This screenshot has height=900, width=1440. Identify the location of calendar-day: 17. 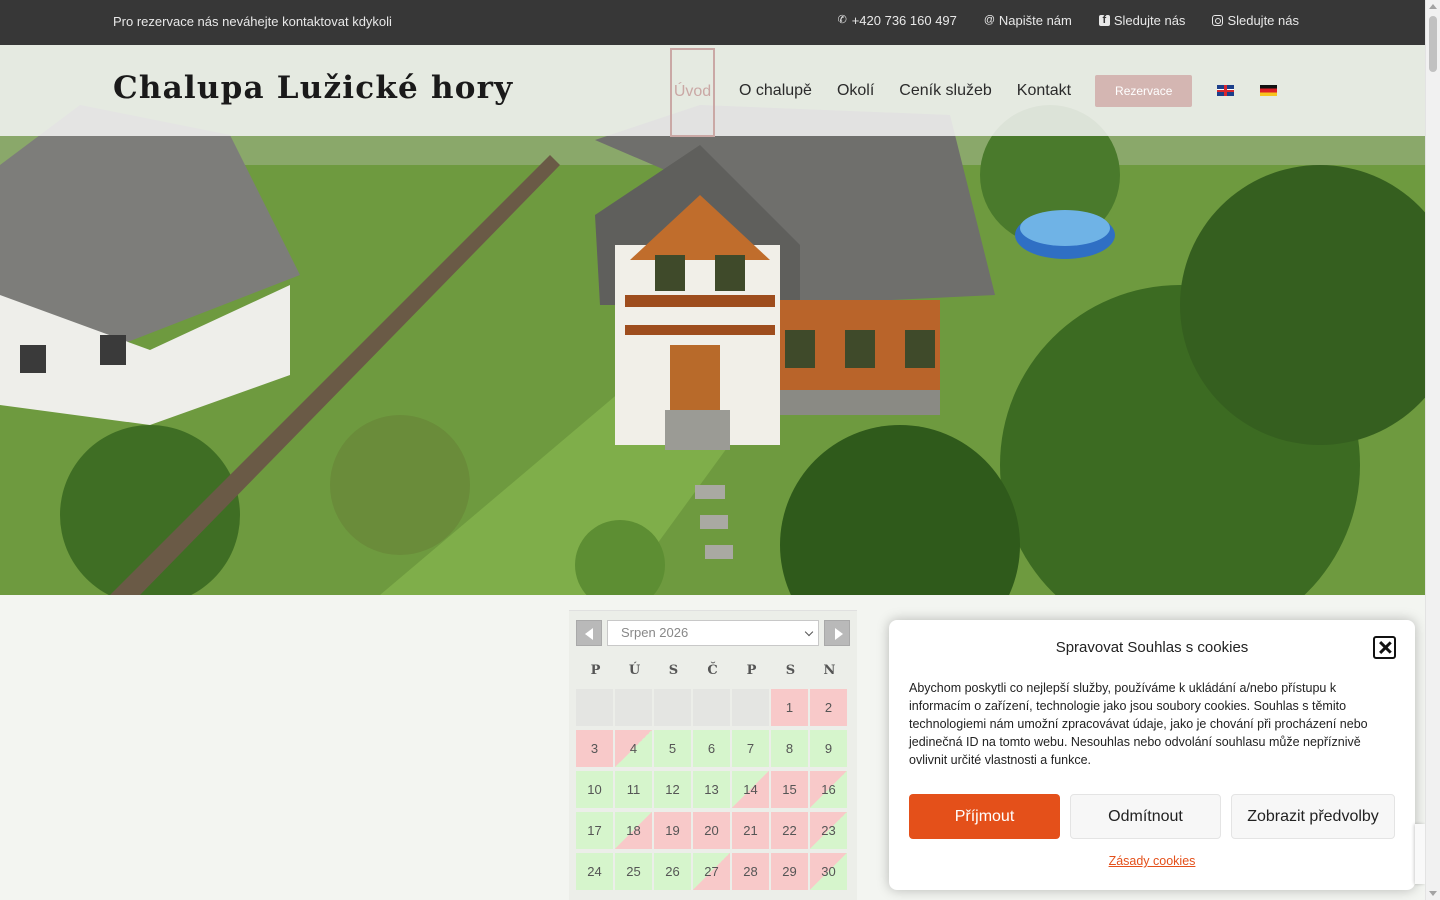
(594, 830).